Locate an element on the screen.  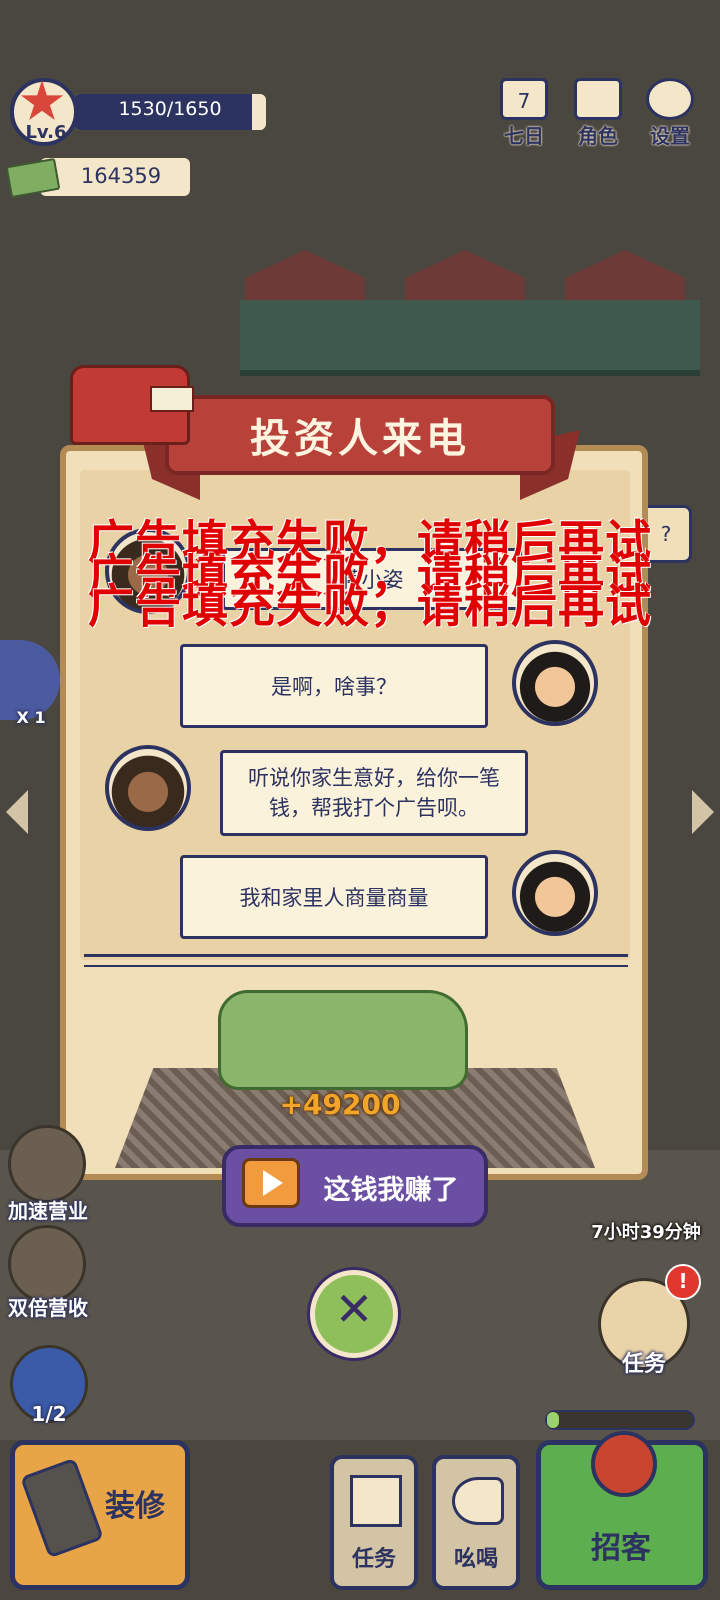
shop-awning is located at coordinates (470, 338).